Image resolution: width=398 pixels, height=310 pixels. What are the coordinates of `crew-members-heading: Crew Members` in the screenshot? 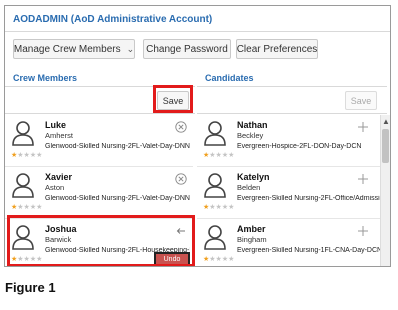 It's located at (45, 78).